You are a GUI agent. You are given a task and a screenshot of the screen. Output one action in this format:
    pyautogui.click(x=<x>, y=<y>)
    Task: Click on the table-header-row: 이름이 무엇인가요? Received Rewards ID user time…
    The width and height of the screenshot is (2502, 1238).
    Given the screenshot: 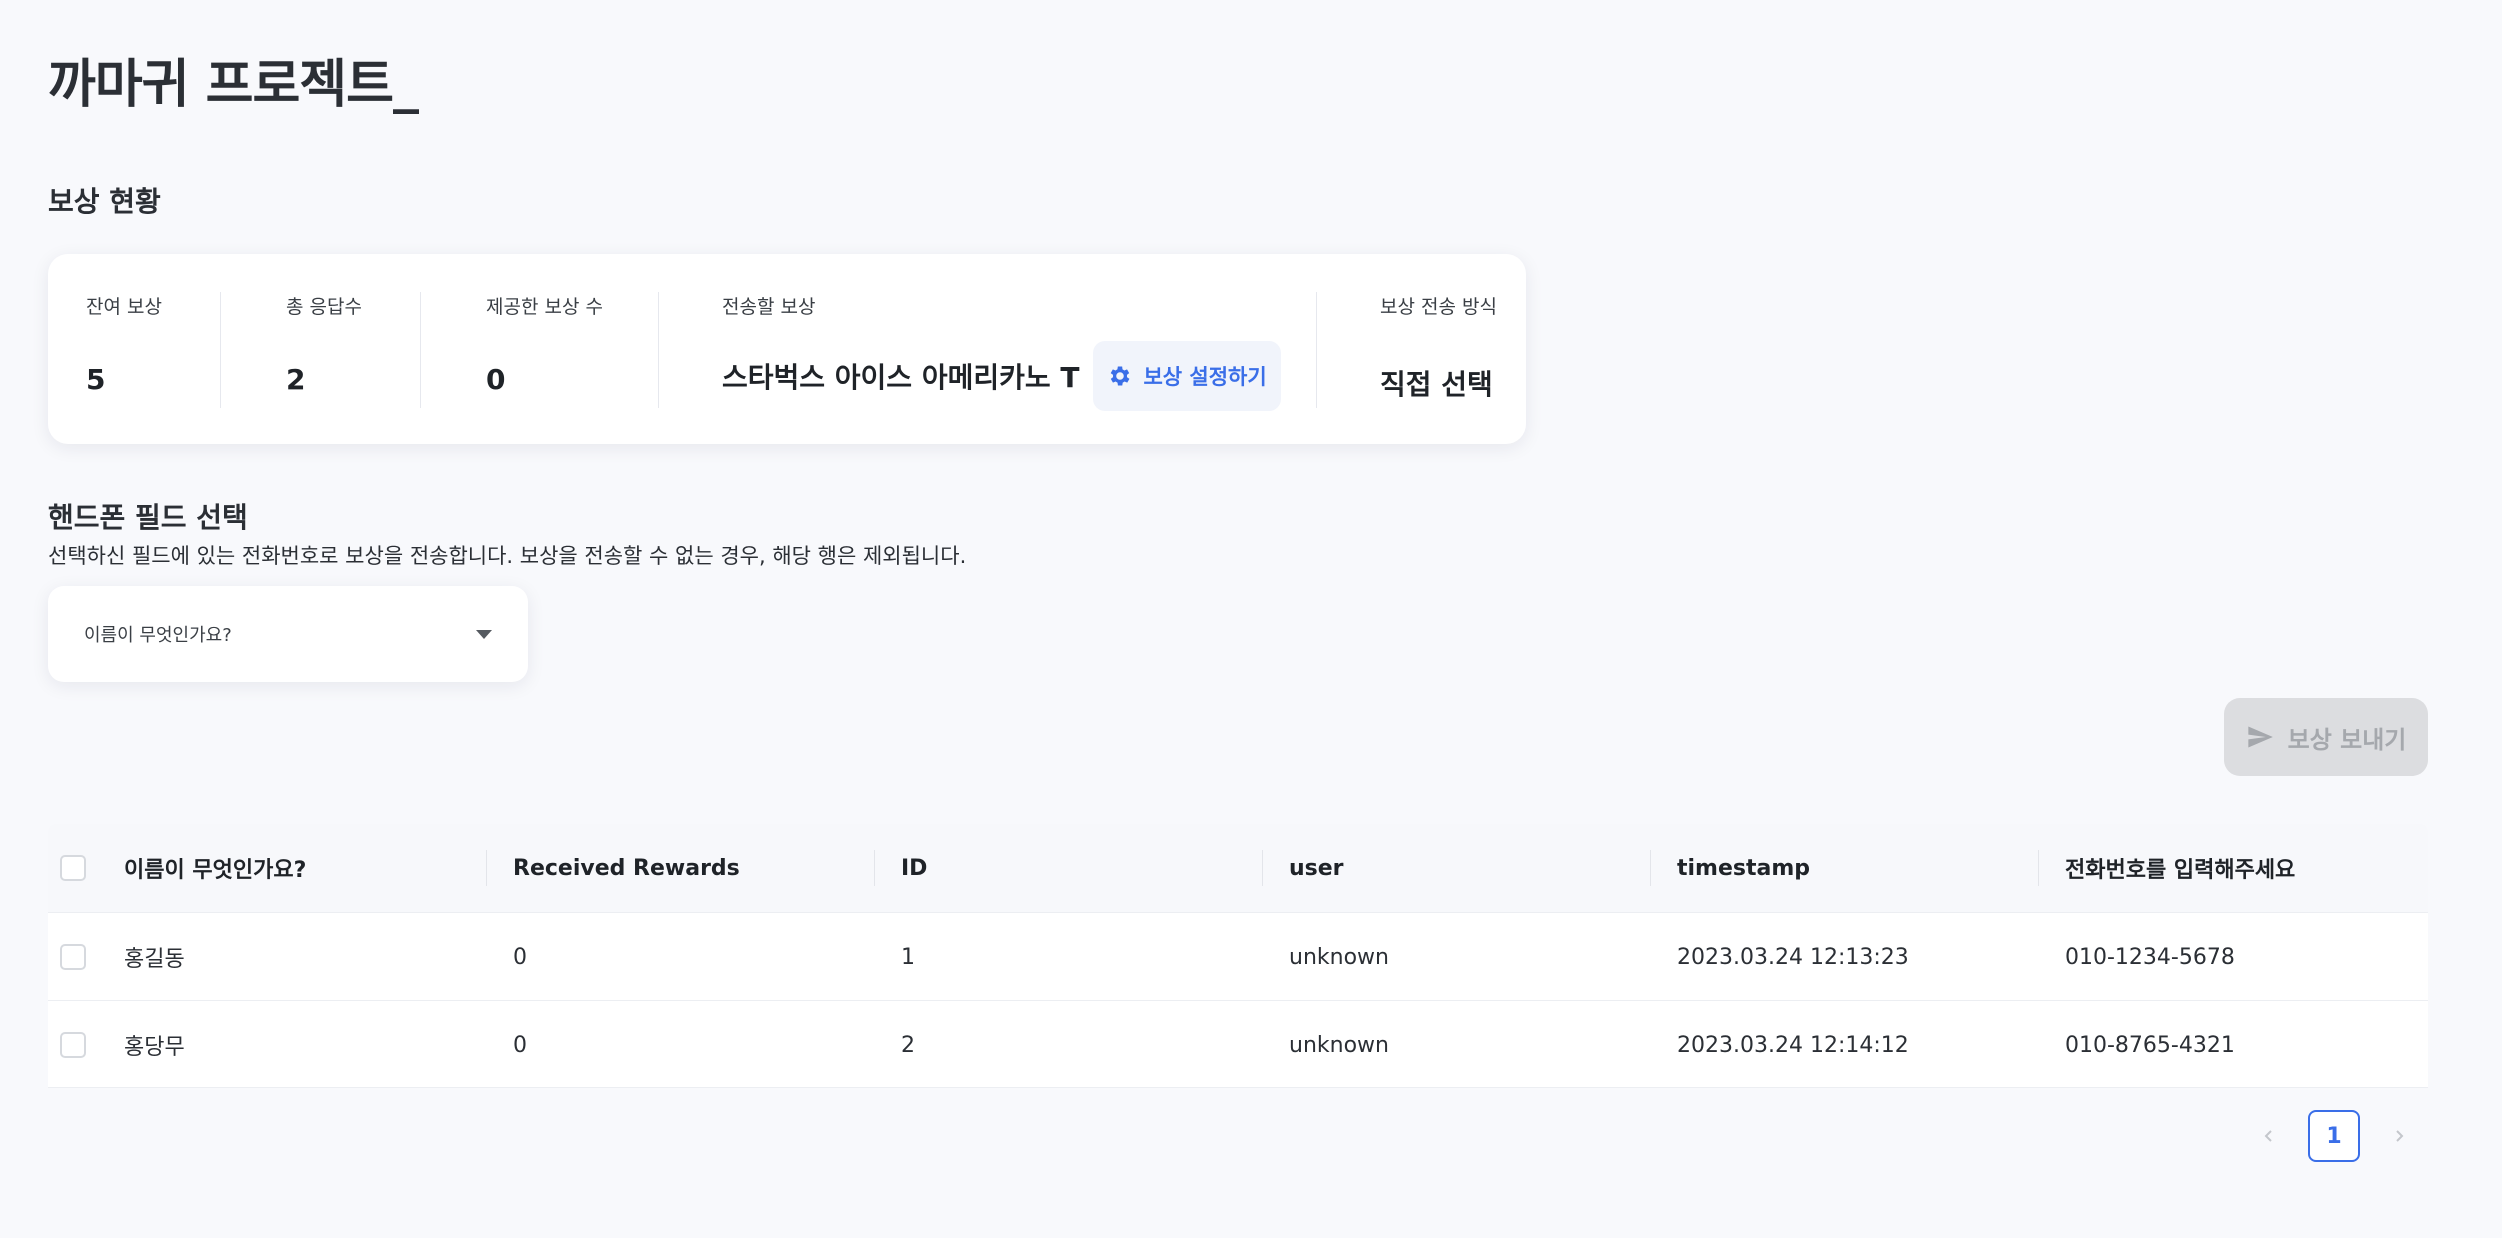 What is the action you would take?
    pyautogui.click(x=1238, y=868)
    